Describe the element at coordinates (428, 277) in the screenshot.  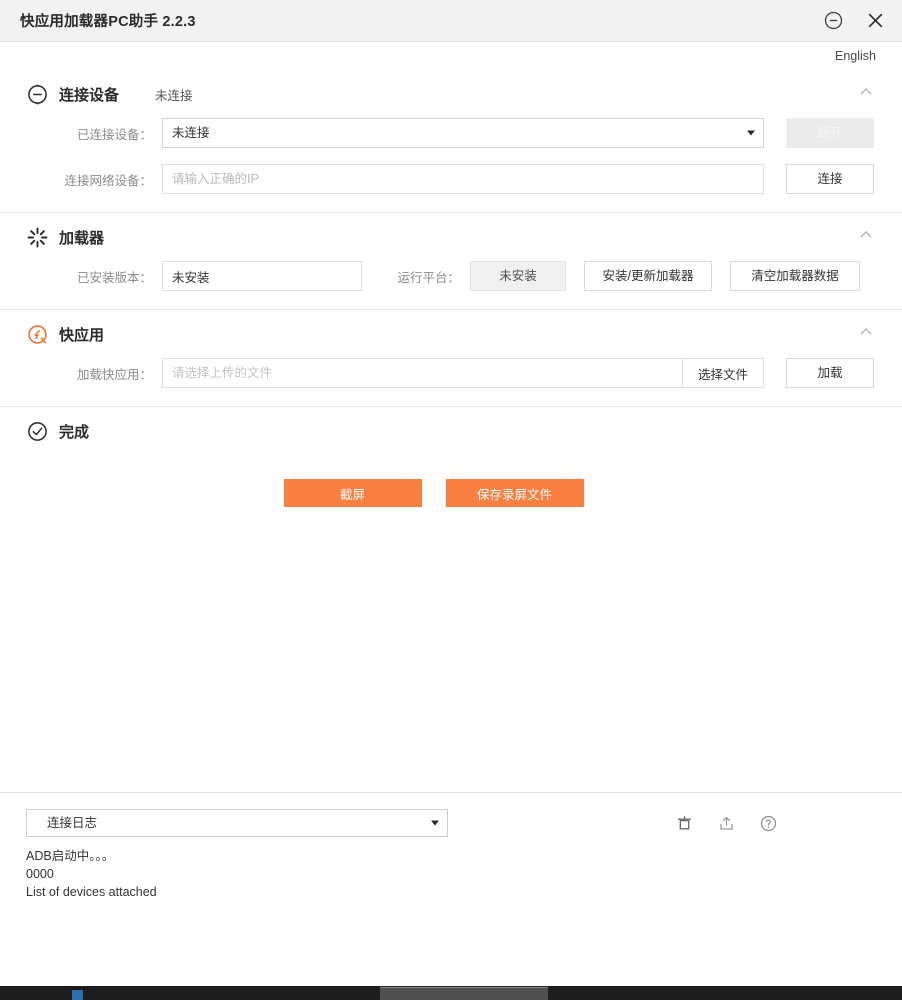
I see `platform-label: 运行平台：` at that location.